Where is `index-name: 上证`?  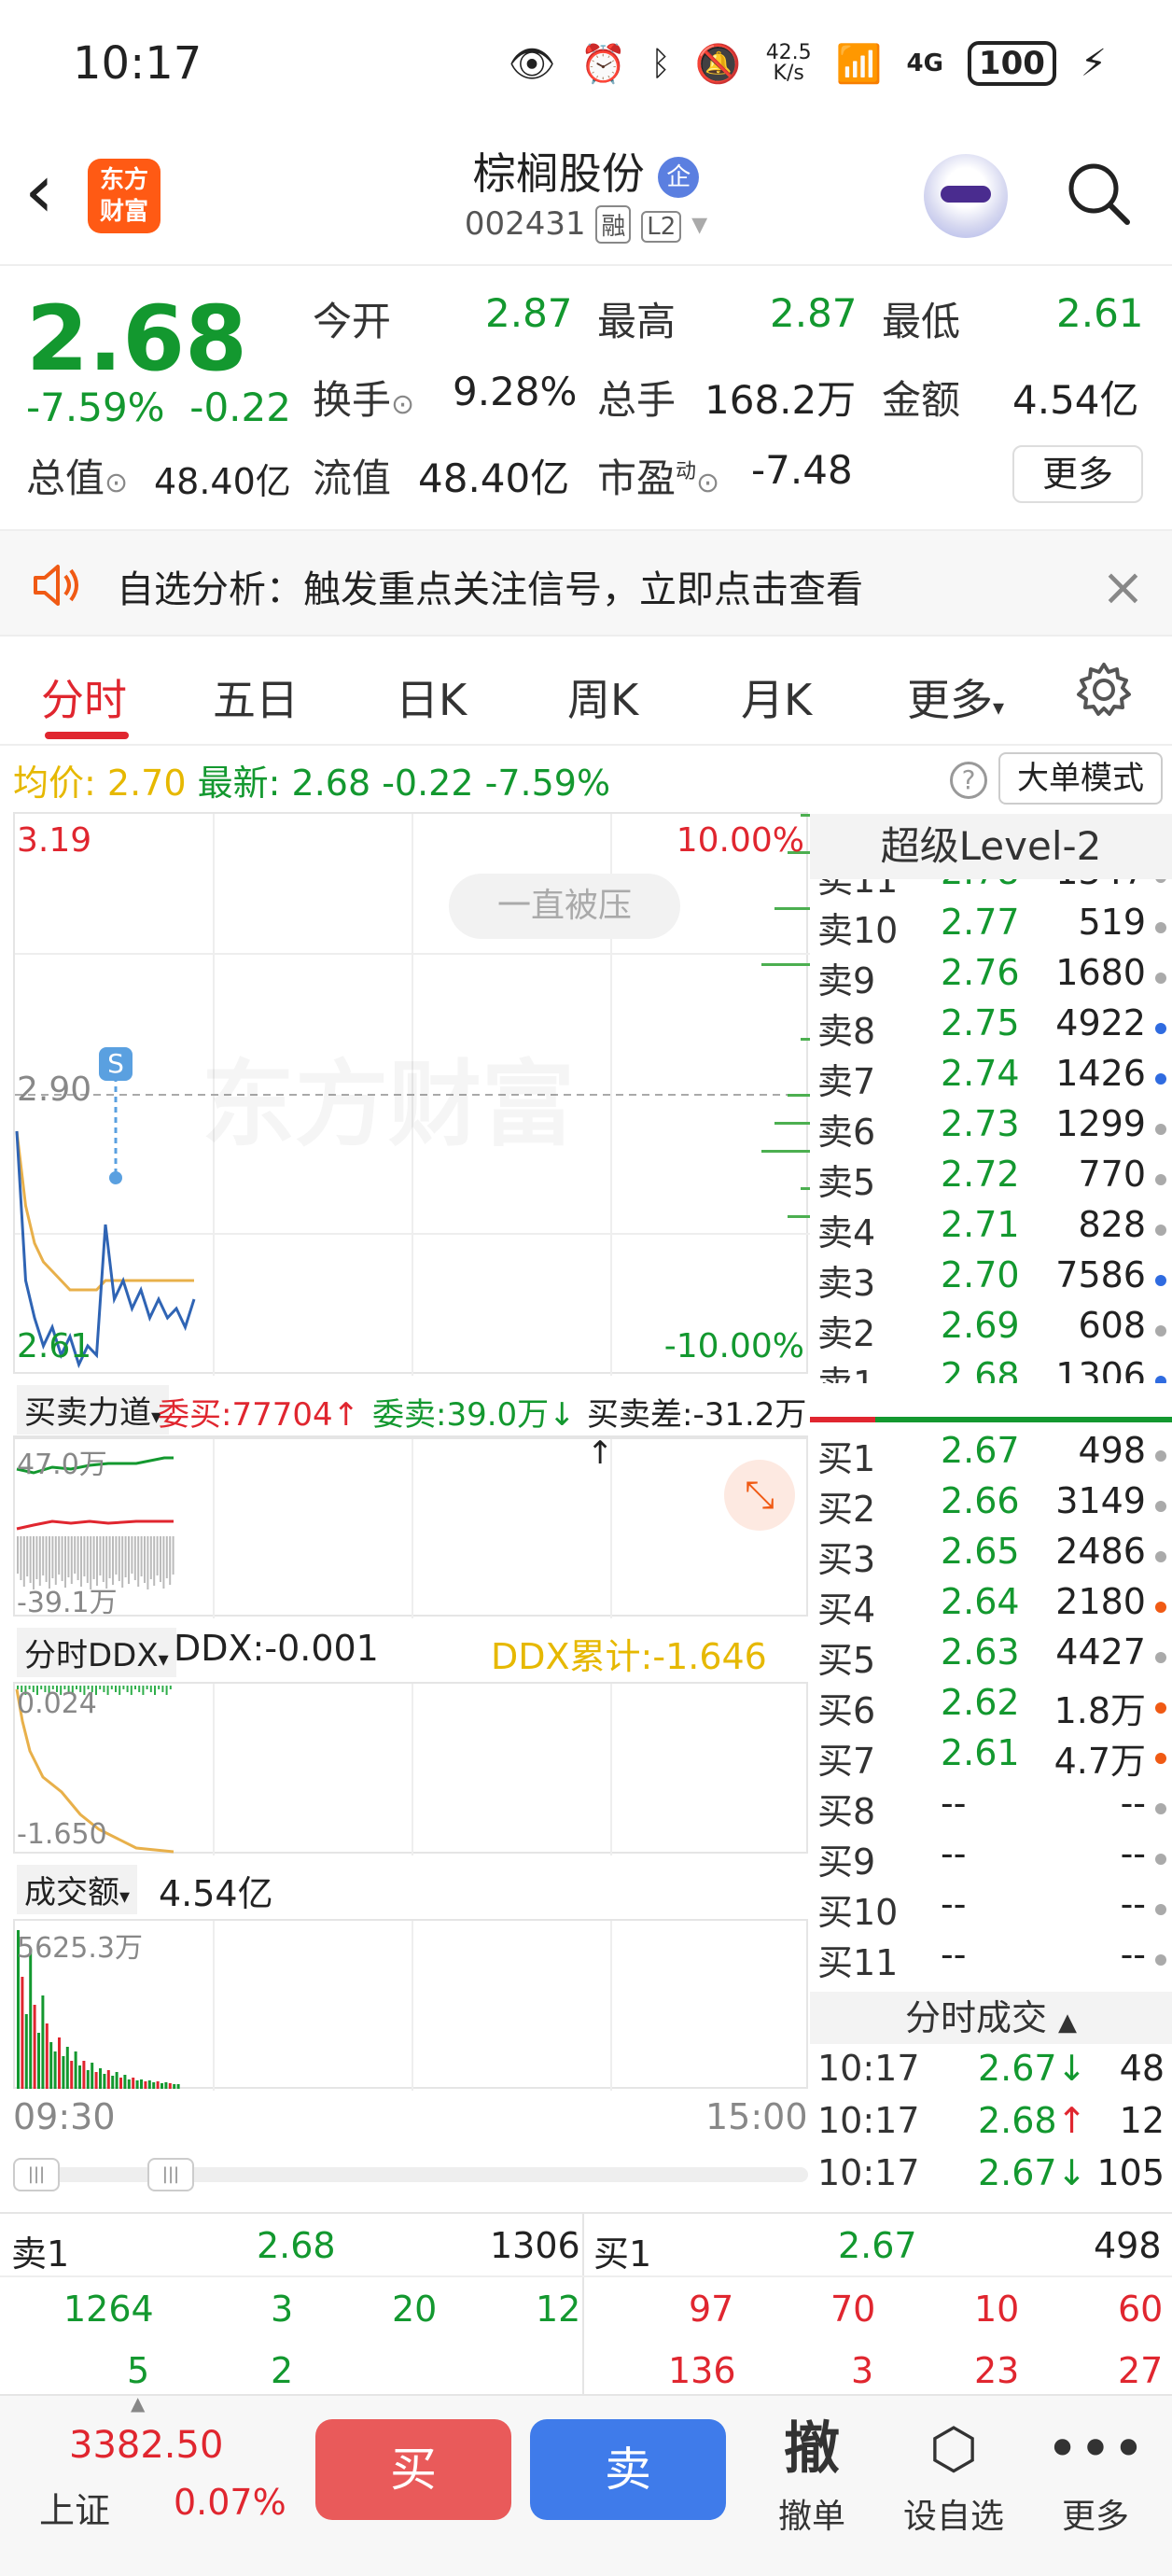 index-name: 上证 is located at coordinates (74, 2507).